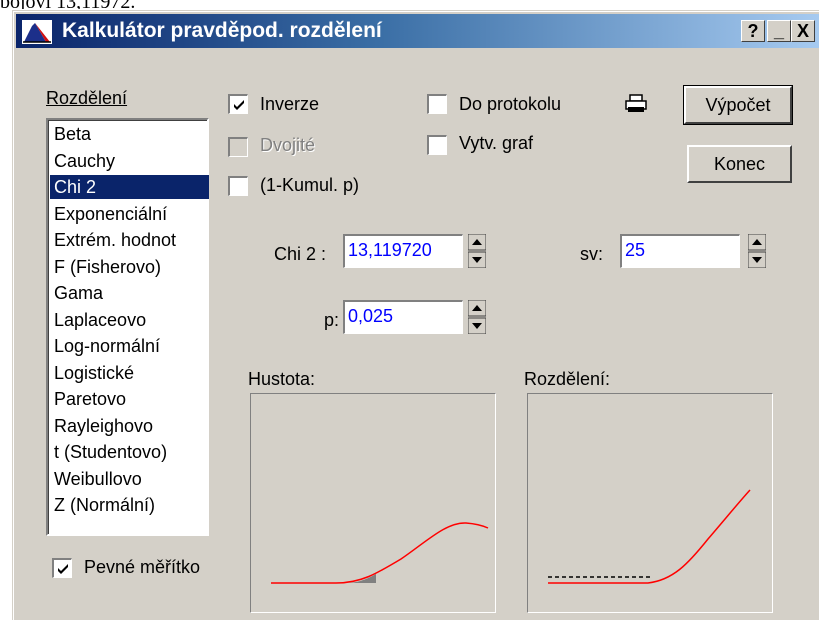 The image size is (819, 620). Describe the element at coordinates (288, 145) in the screenshot. I see `dvojite-label: Dvojité` at that location.